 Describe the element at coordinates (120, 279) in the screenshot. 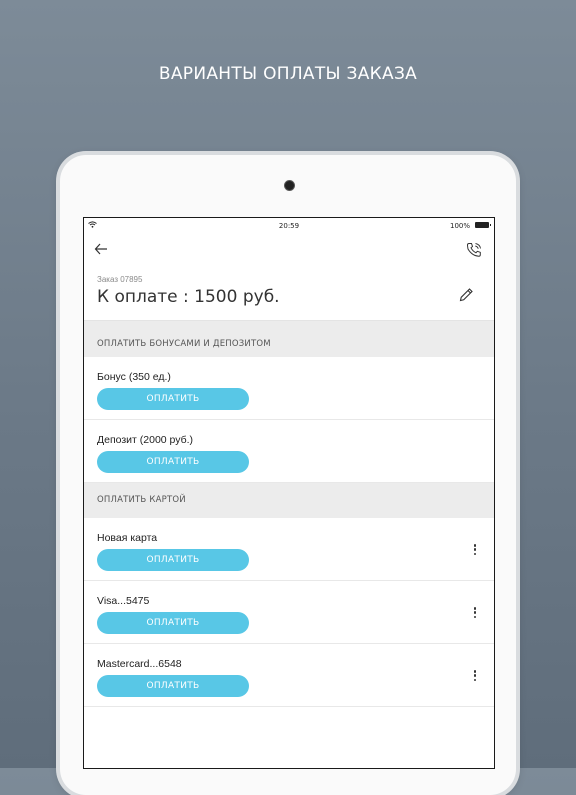

I see `order-number: Заказ 07895` at that location.